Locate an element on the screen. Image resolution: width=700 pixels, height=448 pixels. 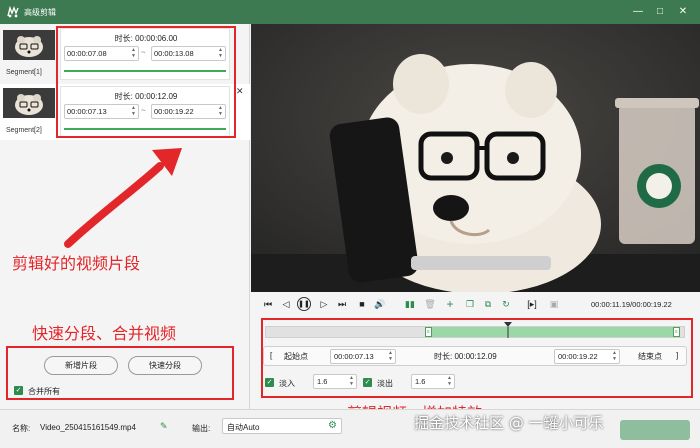
fade-in-label: 淡入 is located at coordinates (287, 383).